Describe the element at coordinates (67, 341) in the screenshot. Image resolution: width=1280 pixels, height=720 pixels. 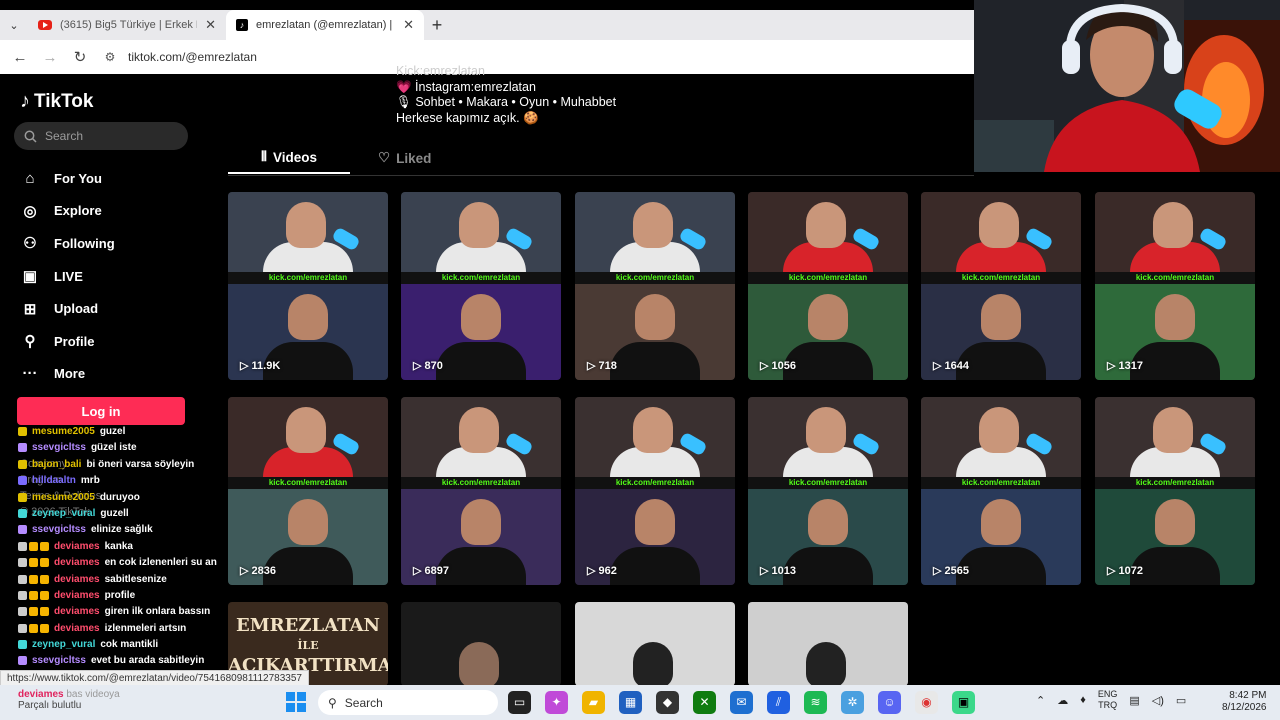
I see `sidebar-item-profile: ⚲ Profile` at that location.